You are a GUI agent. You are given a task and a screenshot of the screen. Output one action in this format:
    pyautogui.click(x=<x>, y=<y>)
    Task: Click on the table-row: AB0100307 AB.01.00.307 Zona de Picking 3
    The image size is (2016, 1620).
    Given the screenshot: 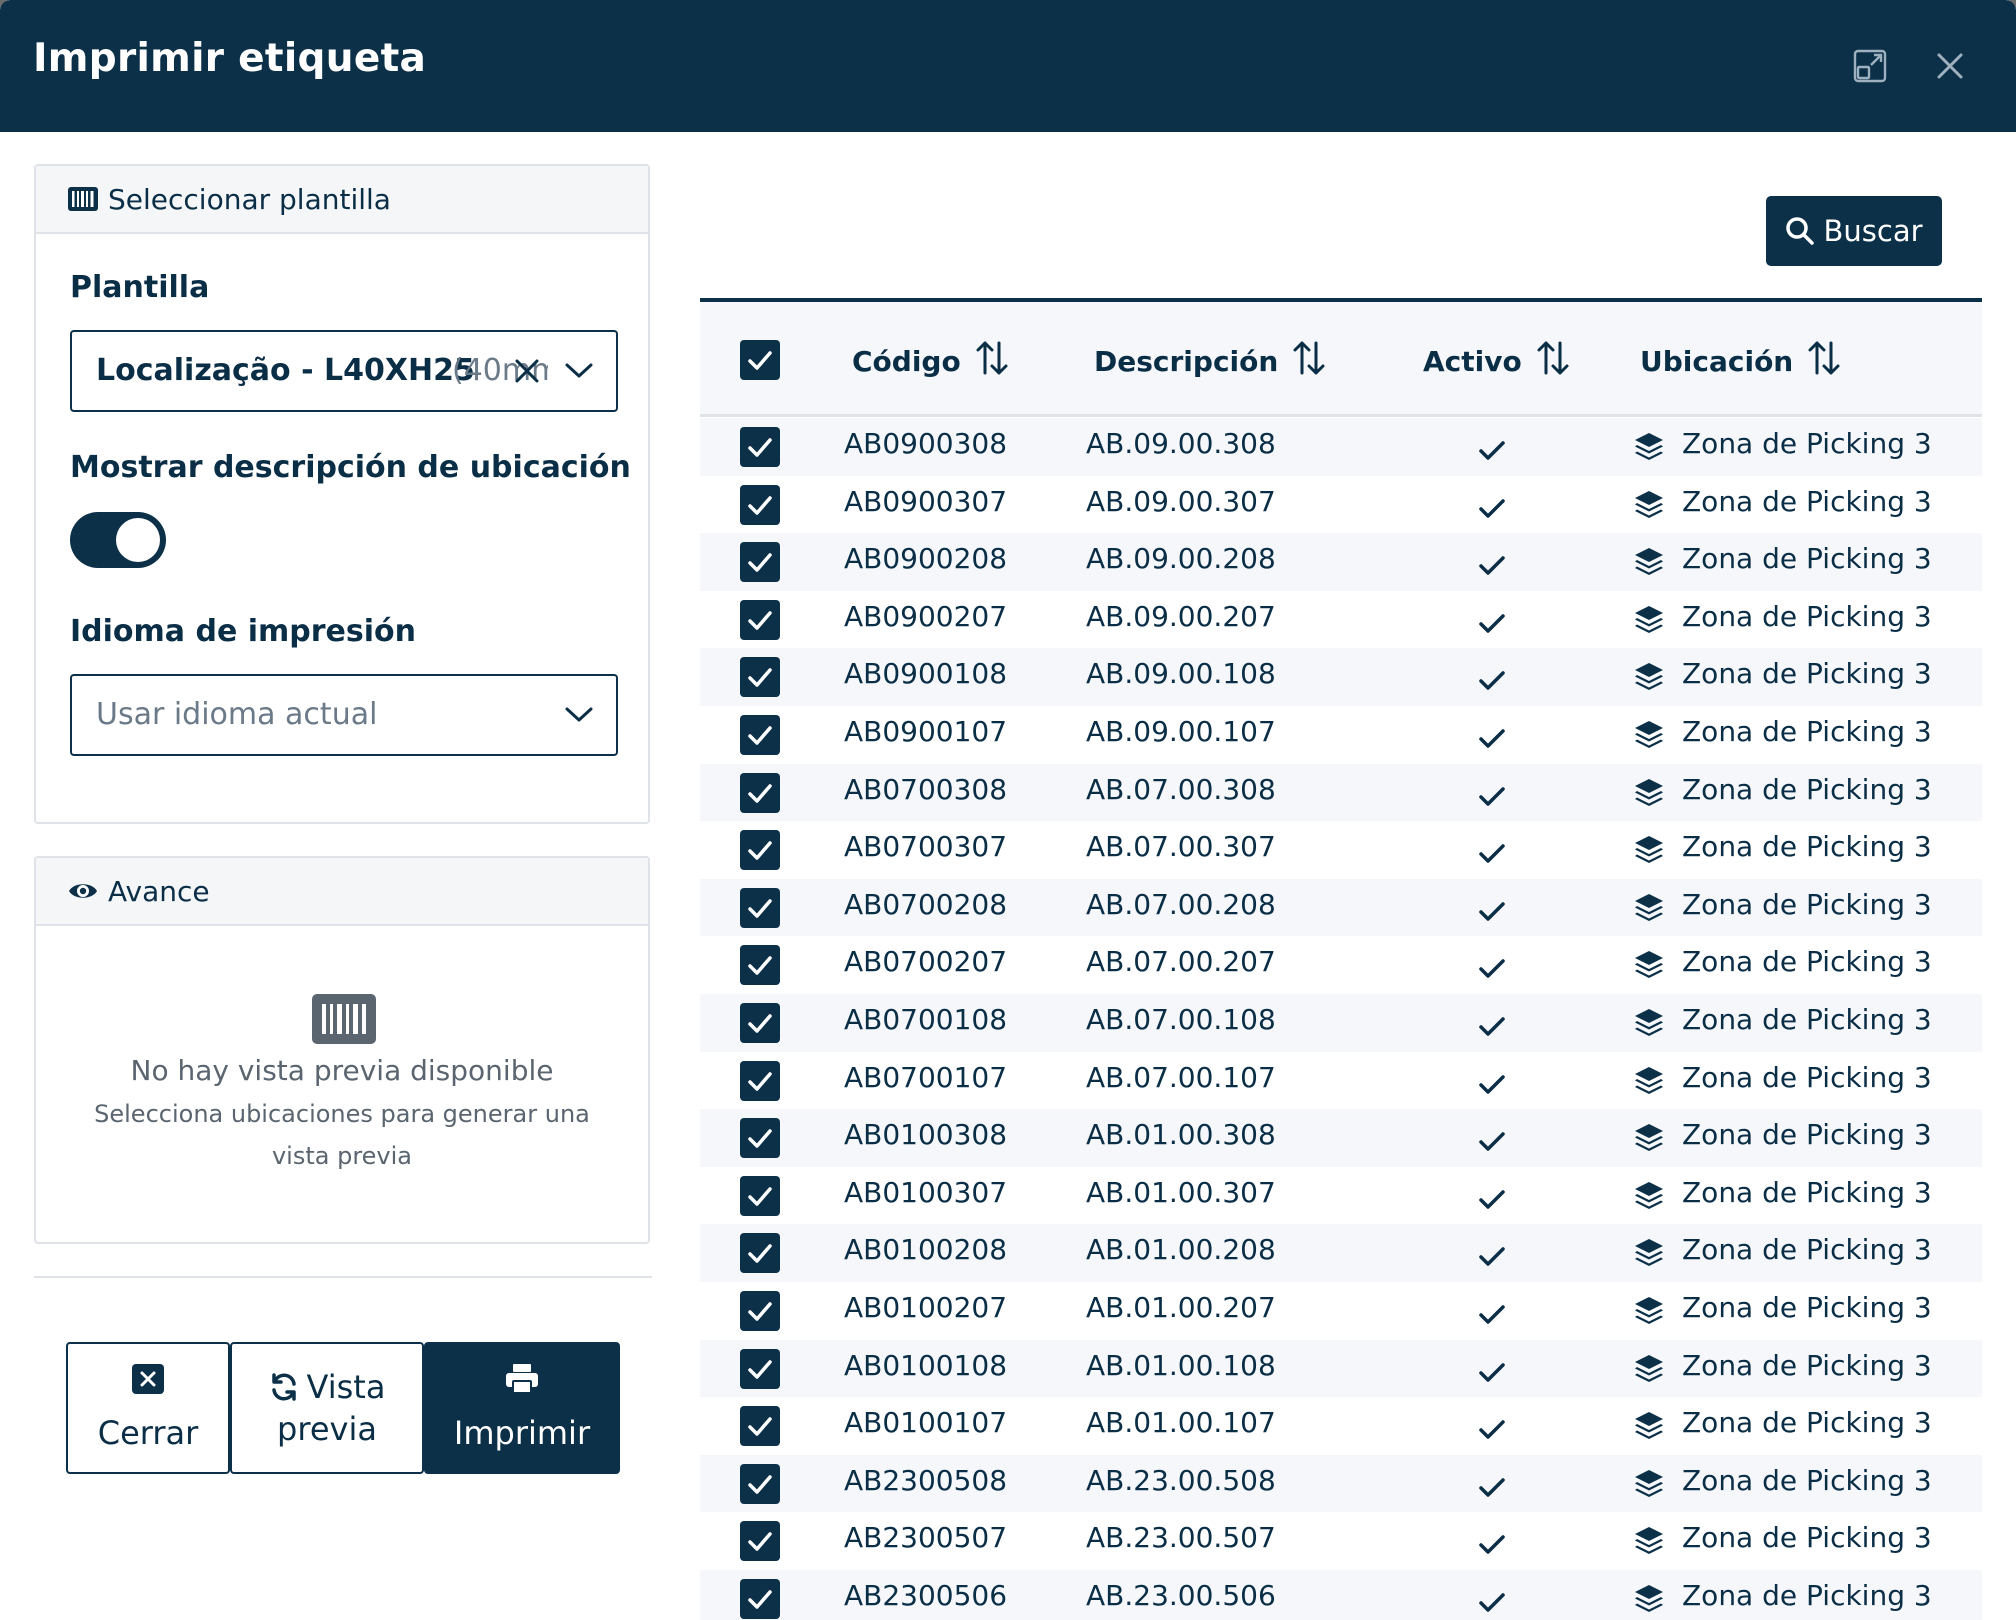 What is the action you would take?
    pyautogui.click(x=1341, y=1196)
    